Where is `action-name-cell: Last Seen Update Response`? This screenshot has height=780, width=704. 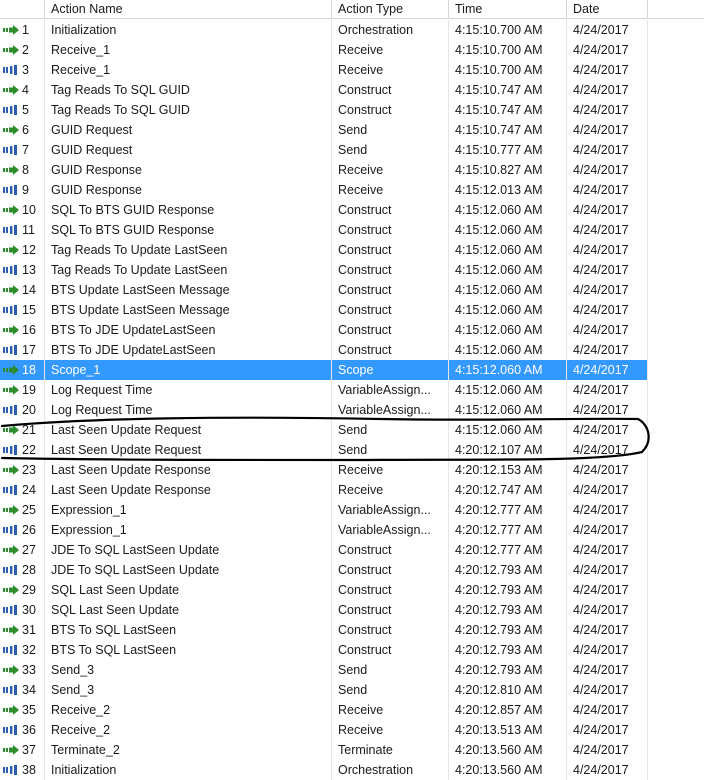
action-name-cell: Last Seen Update Response is located at coordinates (188, 490).